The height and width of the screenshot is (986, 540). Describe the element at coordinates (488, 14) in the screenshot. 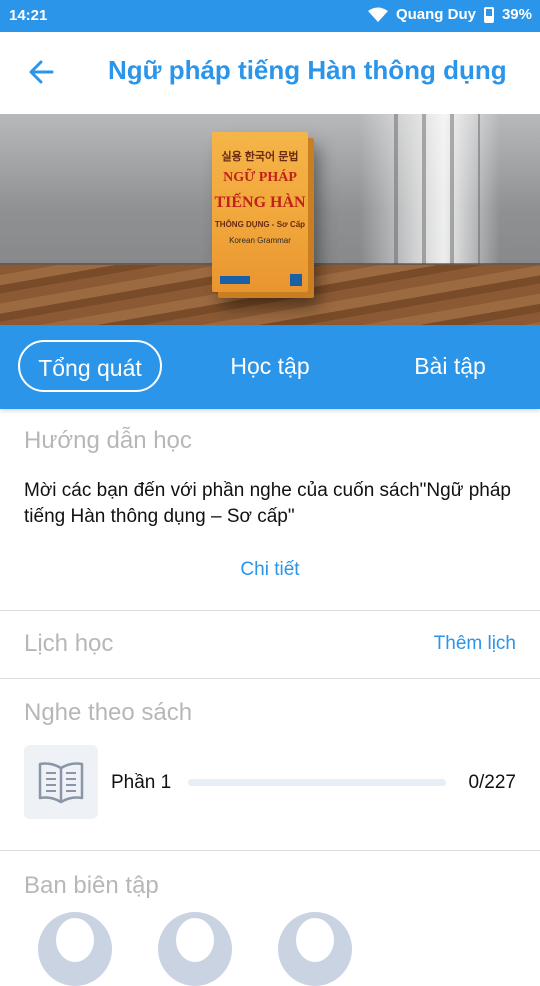

I see `battery-icon` at that location.